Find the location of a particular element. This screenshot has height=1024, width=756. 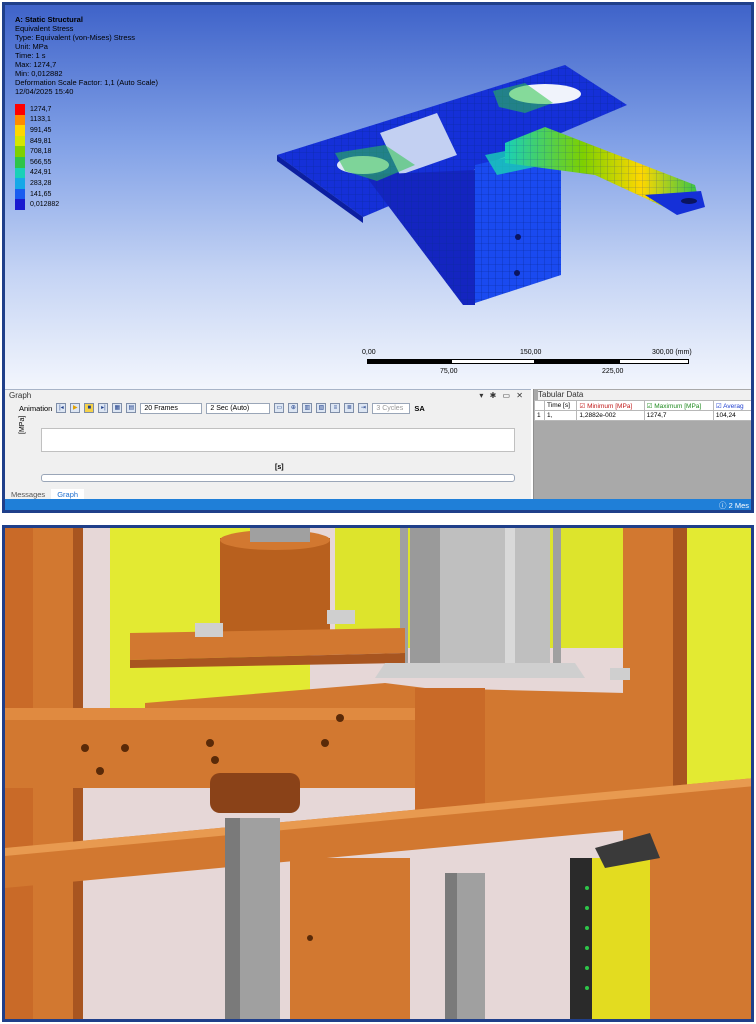

scale-label-0: 0,00 is located at coordinates (369, 352).